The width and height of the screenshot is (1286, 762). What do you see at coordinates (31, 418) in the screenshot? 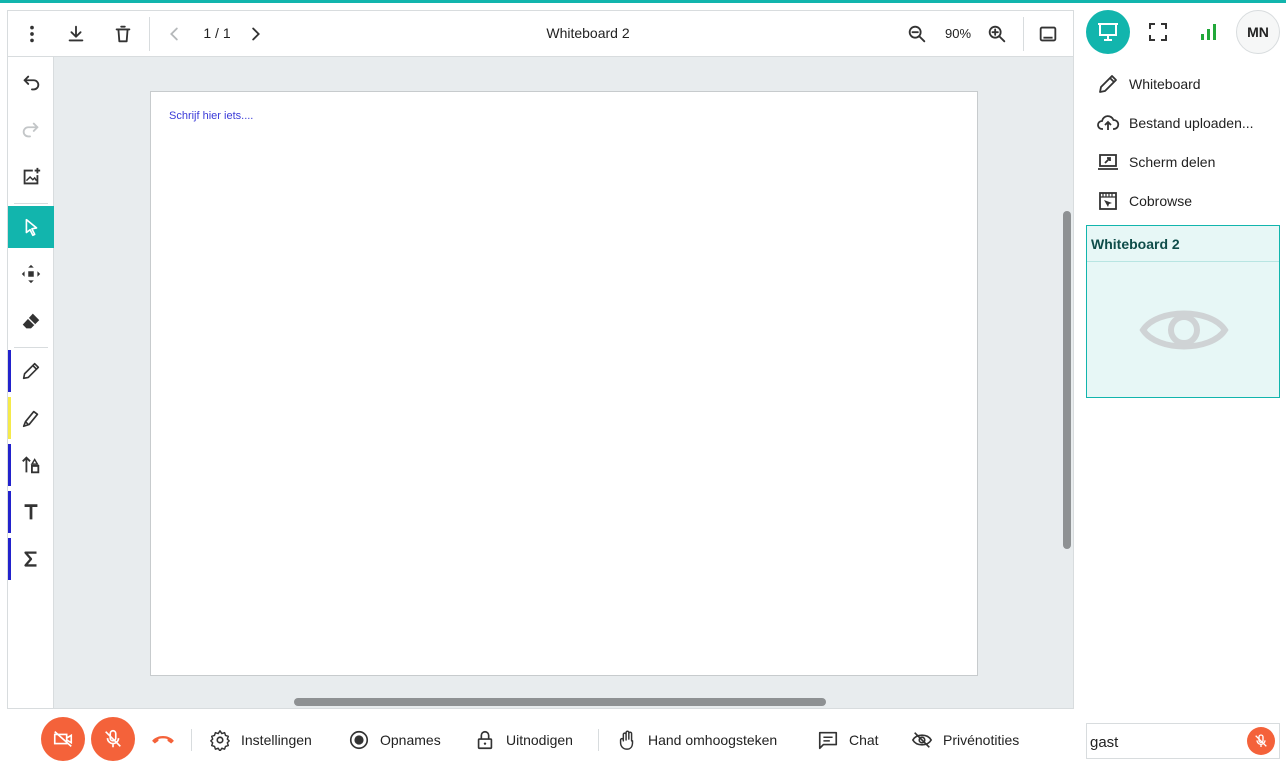
I see `highlighter-tool` at bounding box center [31, 418].